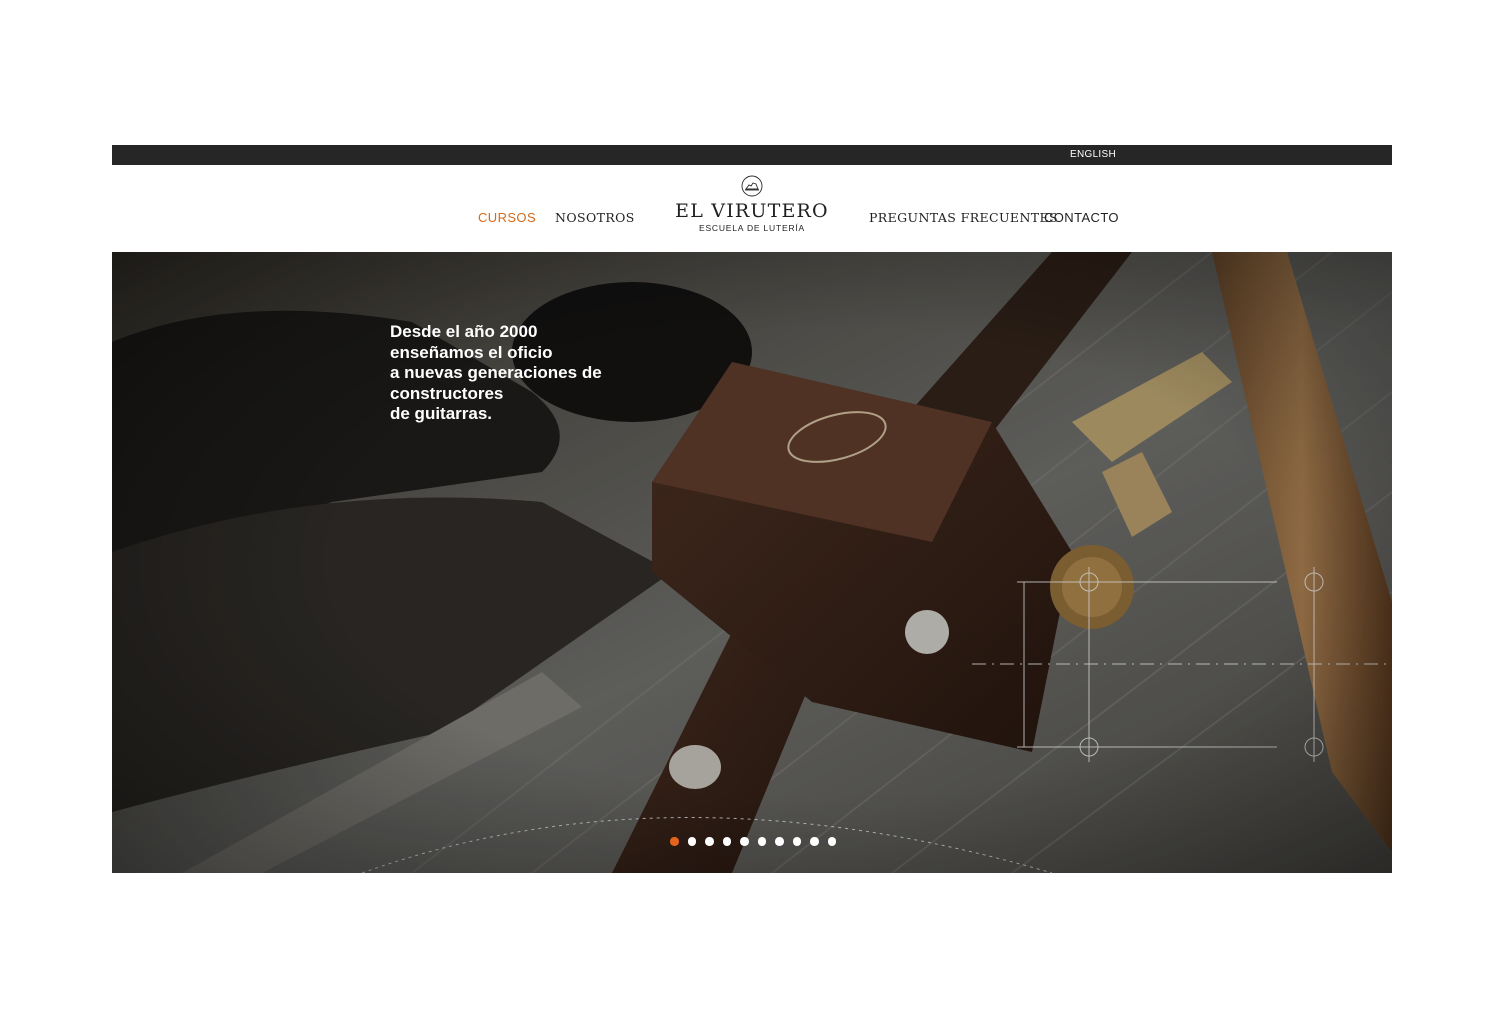 Image resolution: width=1504 pixels, height=1018 pixels. I want to click on tagline-line: Desde el año 2000, so click(464, 331).